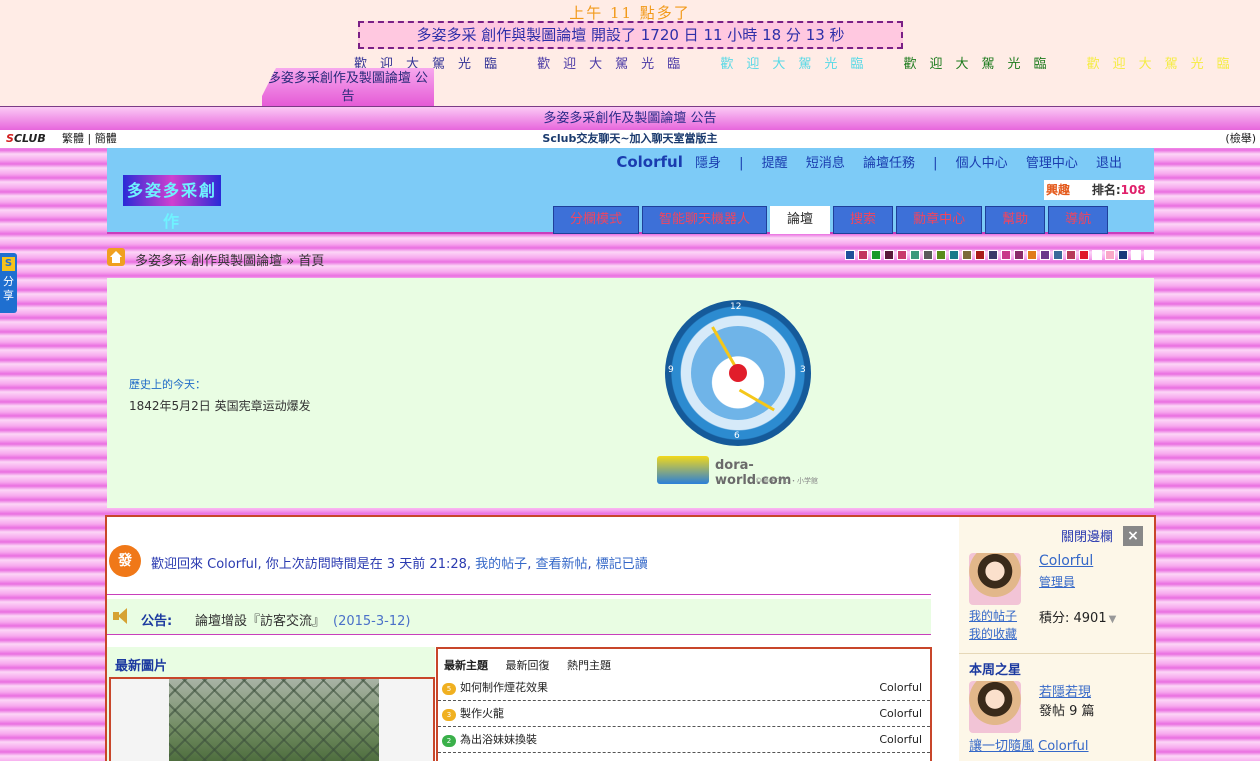  I want to click on points-display: 積分: 4901 ▼, so click(1077, 616).